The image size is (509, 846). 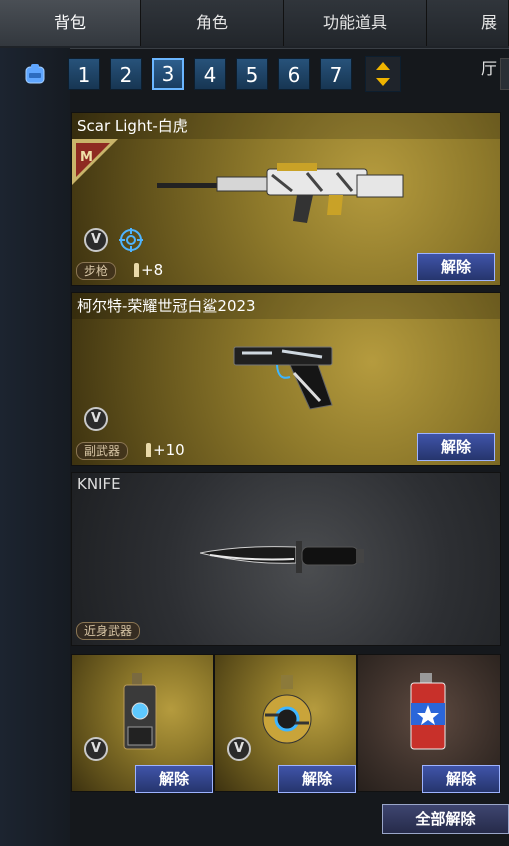 What do you see at coordinates (336, 74) in the screenshot?
I see `page-button-7: 7` at bounding box center [336, 74].